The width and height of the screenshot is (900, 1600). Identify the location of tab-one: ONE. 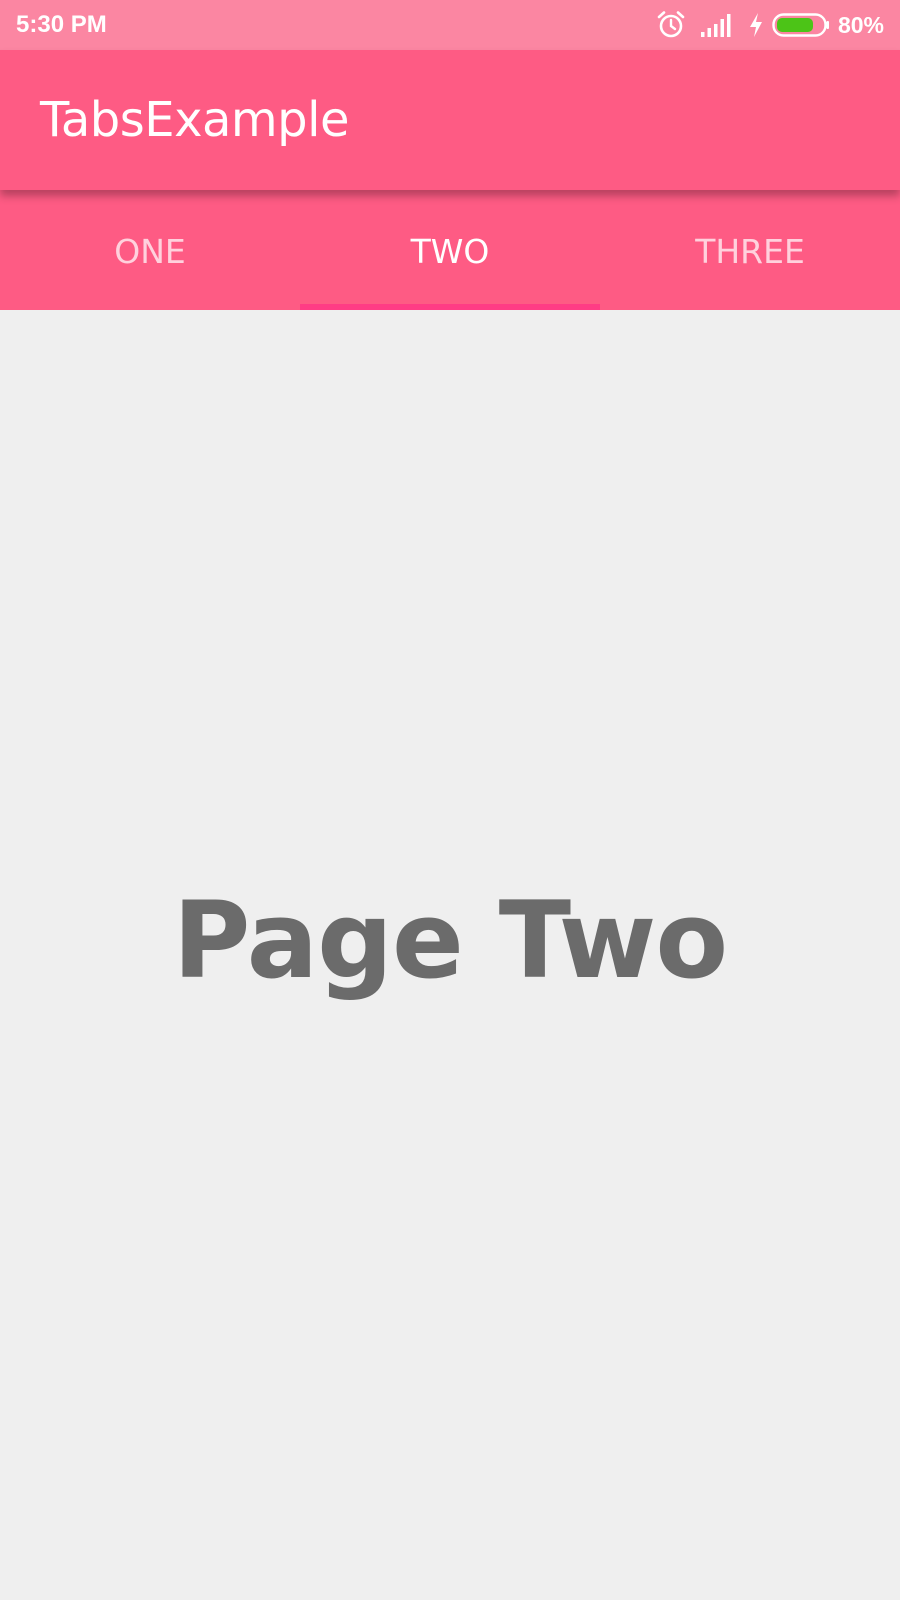
(150, 250).